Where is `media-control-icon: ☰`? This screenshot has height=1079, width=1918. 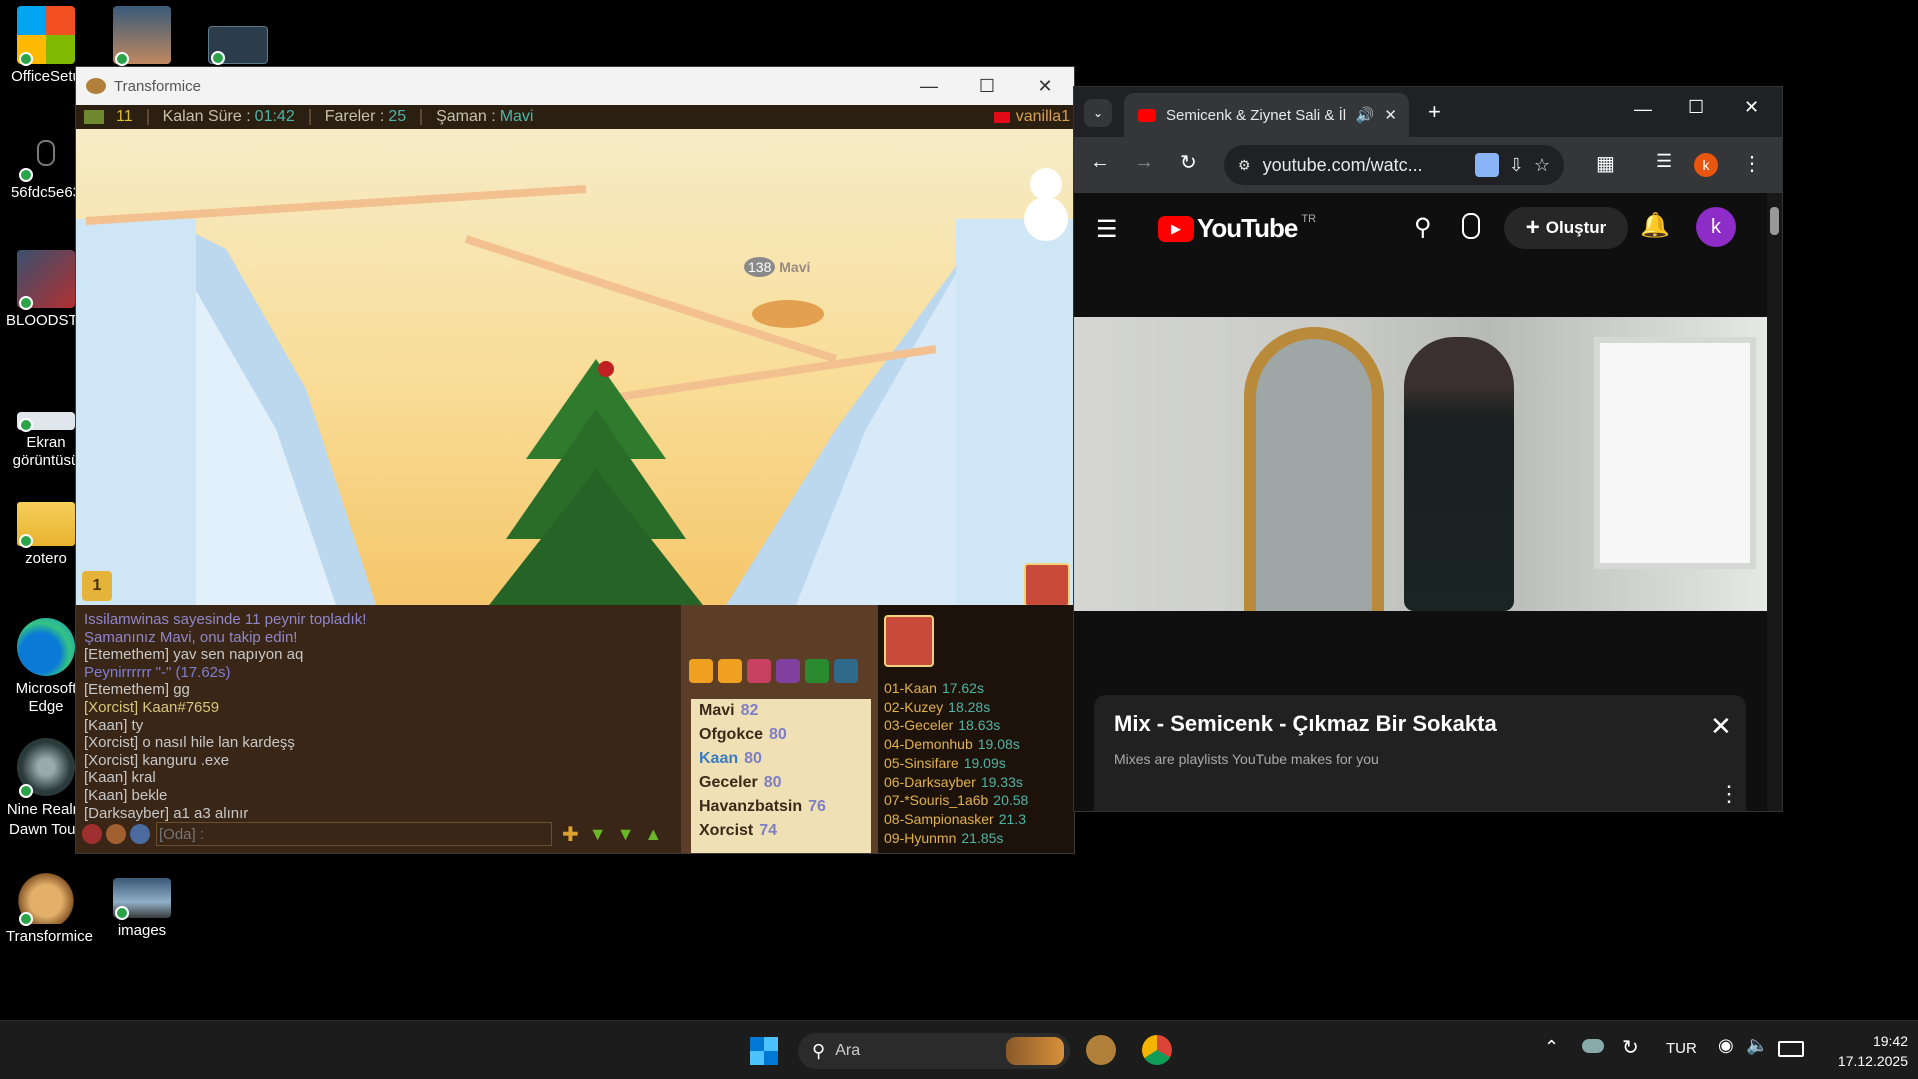 media-control-icon: ☰ is located at coordinates (1664, 161).